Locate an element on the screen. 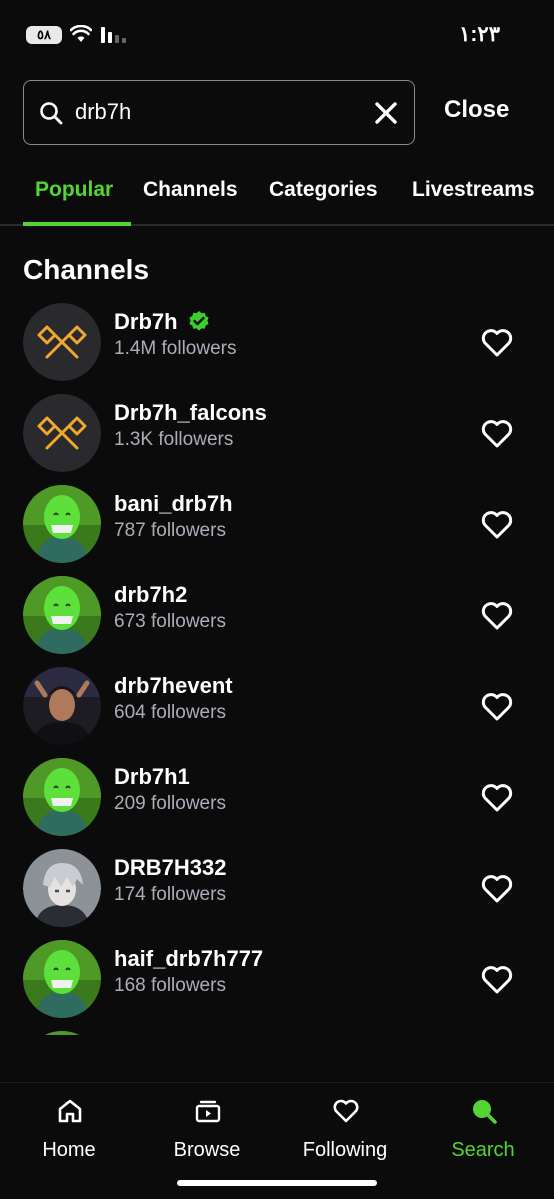 Image resolution: width=554 pixels, height=1199 pixels. channel-row: Drb7h 1.4M followers is located at coordinates (277, 348).